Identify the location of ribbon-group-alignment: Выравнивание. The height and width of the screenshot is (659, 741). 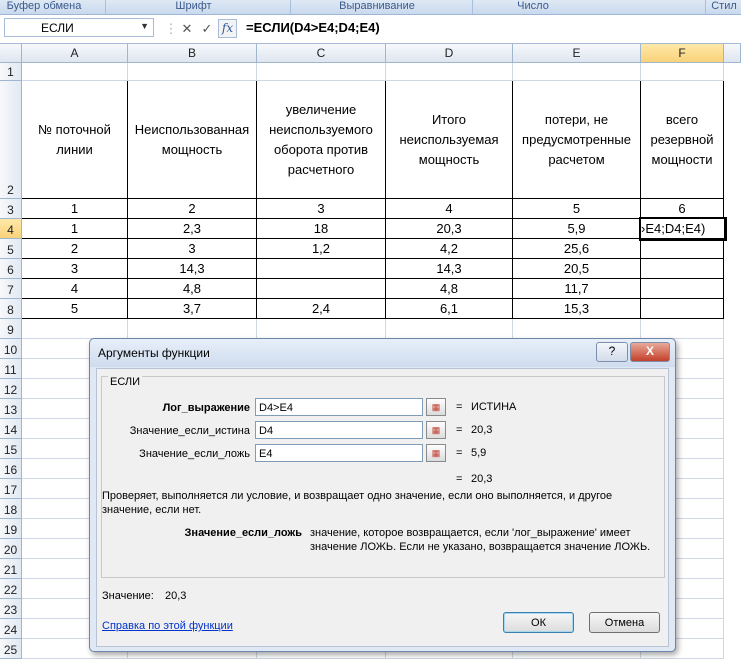
(376, 7).